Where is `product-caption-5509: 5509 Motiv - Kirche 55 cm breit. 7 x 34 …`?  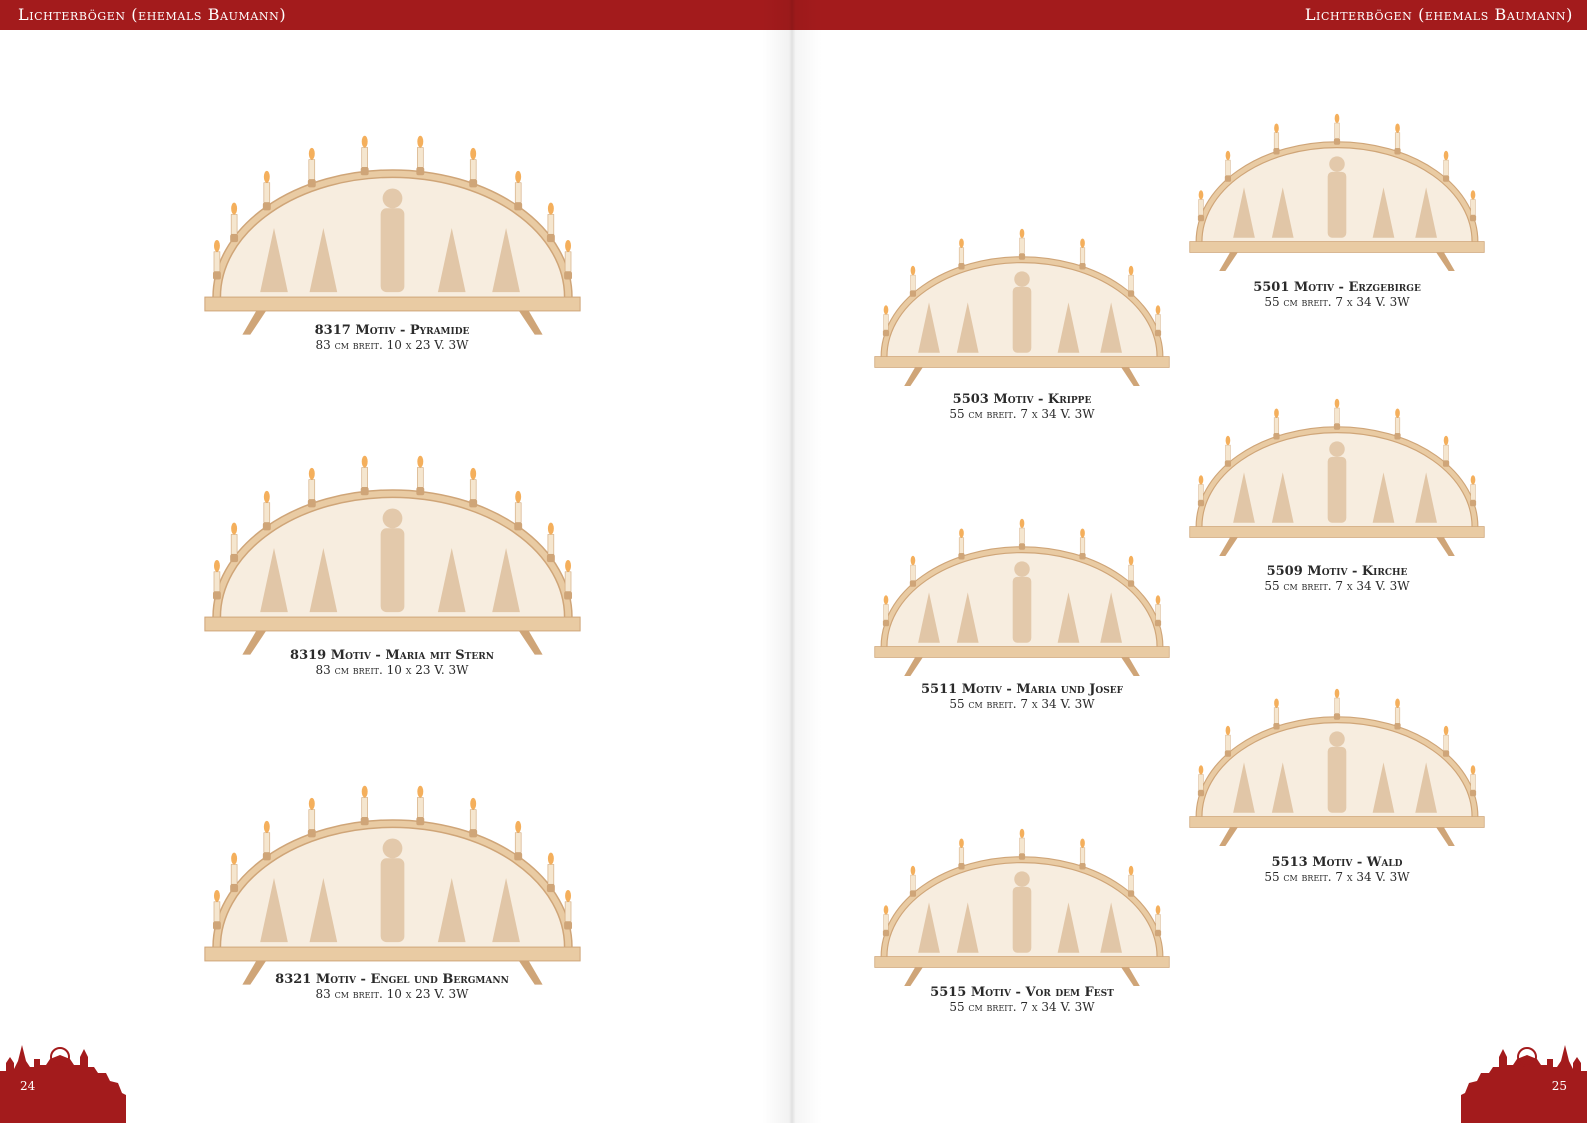 product-caption-5509: 5509 Motiv - Kirche 55 cm breit. 7 x 34 … is located at coordinates (1337, 579).